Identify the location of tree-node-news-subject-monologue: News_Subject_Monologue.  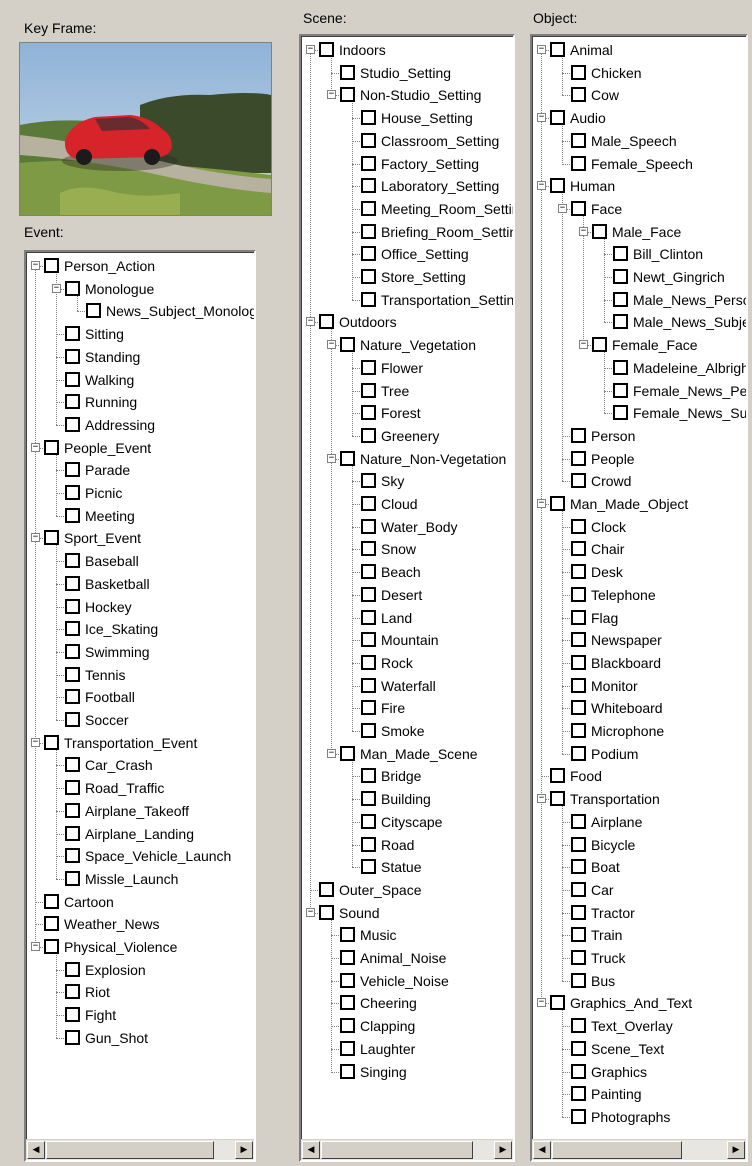
(140, 311).